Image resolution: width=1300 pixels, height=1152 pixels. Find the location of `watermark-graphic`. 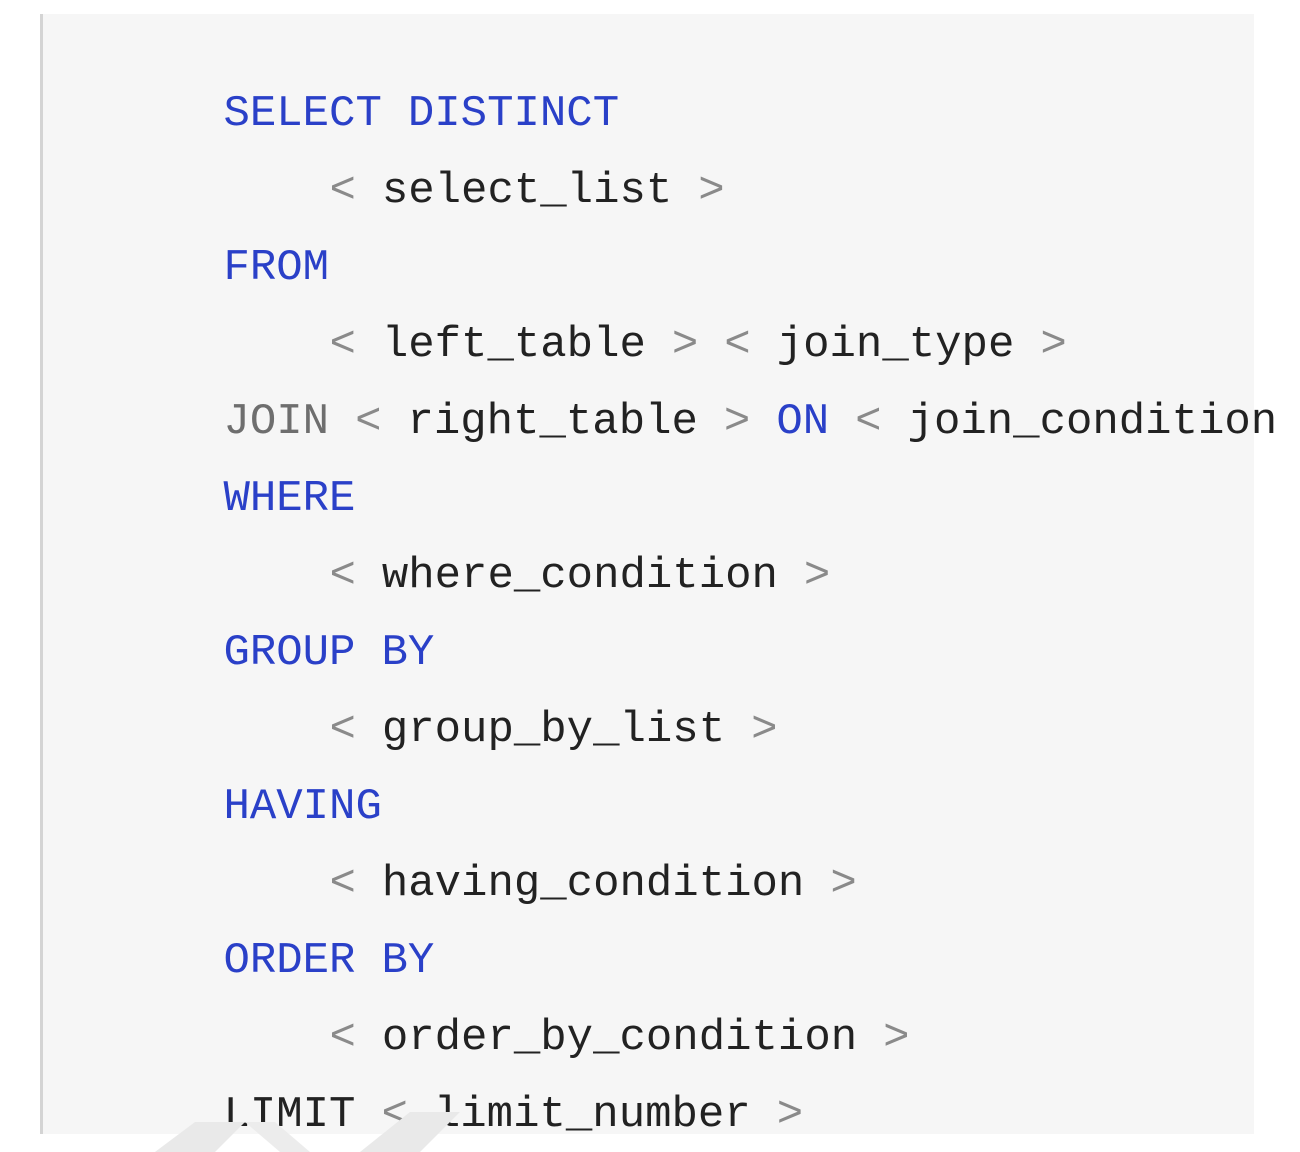

watermark-graphic is located at coordinates (307, 1132).